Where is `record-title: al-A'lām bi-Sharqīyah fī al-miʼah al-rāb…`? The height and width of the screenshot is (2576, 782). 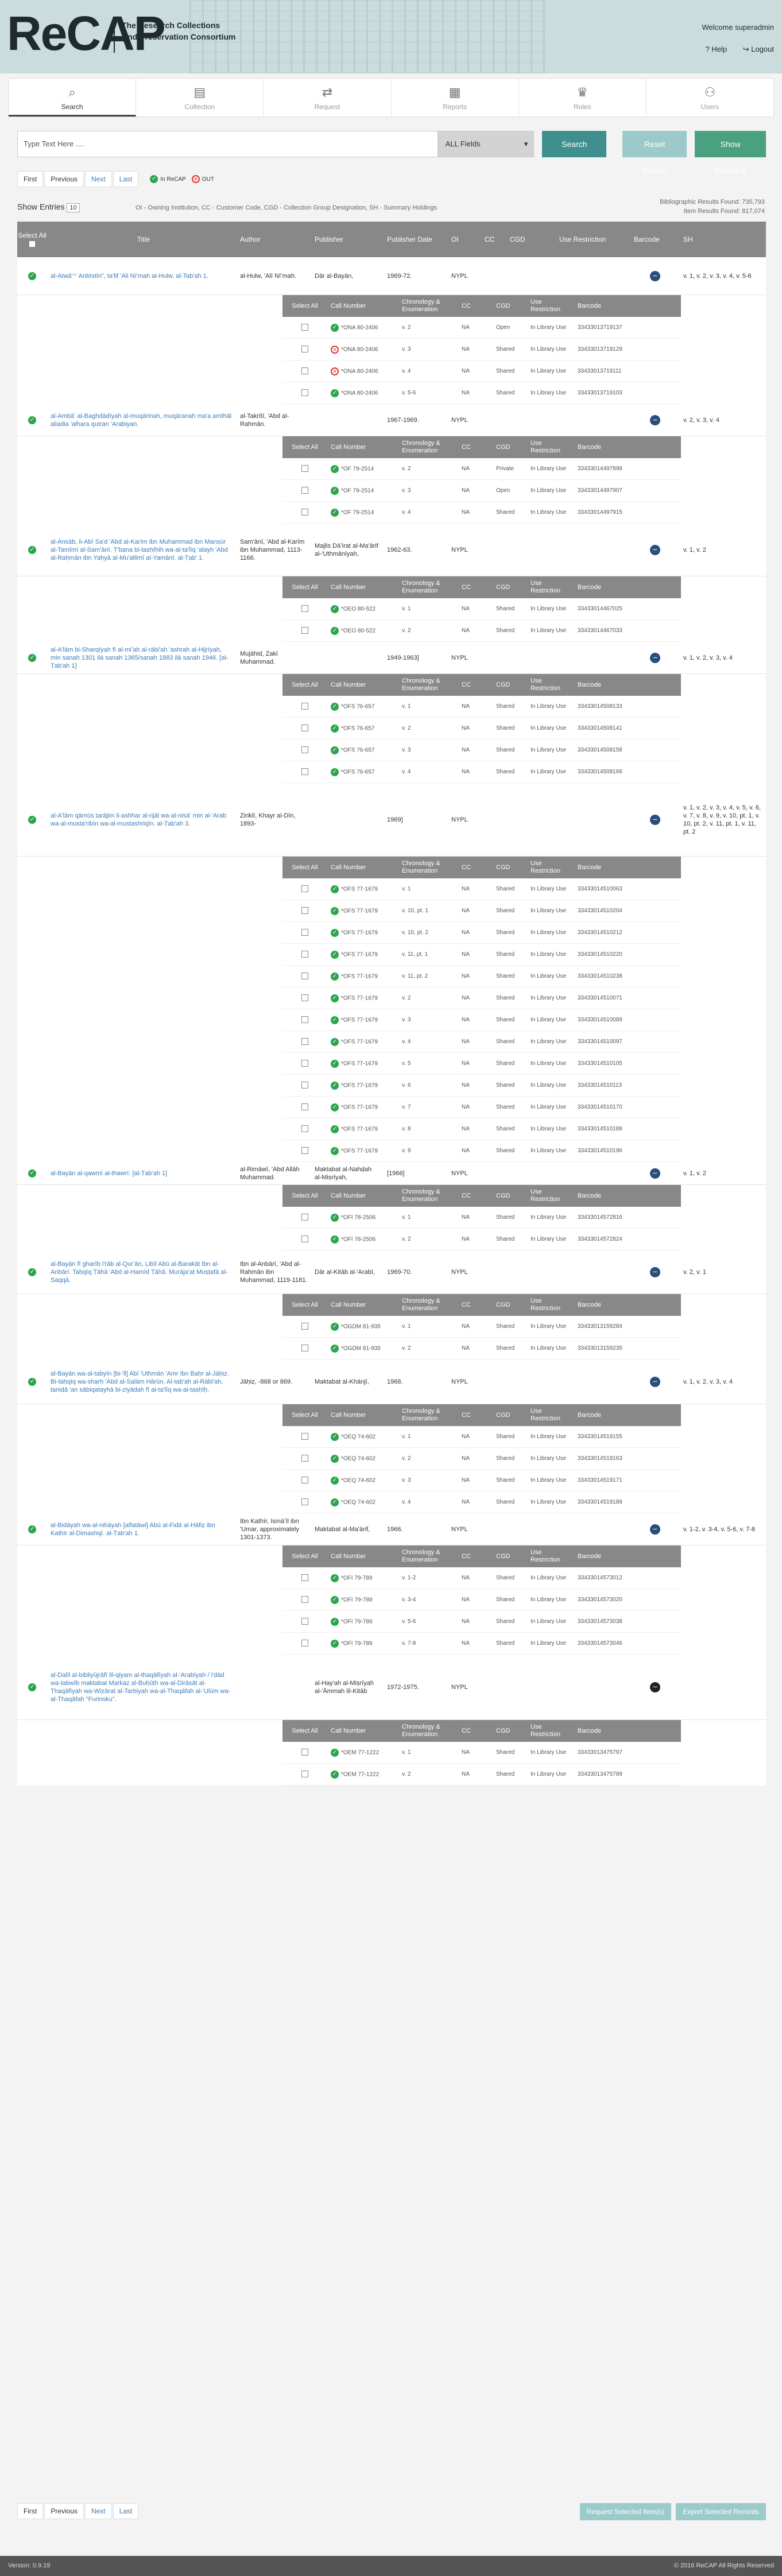 record-title: al-A'lām bi-Sharqīyah fī al-miʼah al-rāb… is located at coordinates (142, 658).